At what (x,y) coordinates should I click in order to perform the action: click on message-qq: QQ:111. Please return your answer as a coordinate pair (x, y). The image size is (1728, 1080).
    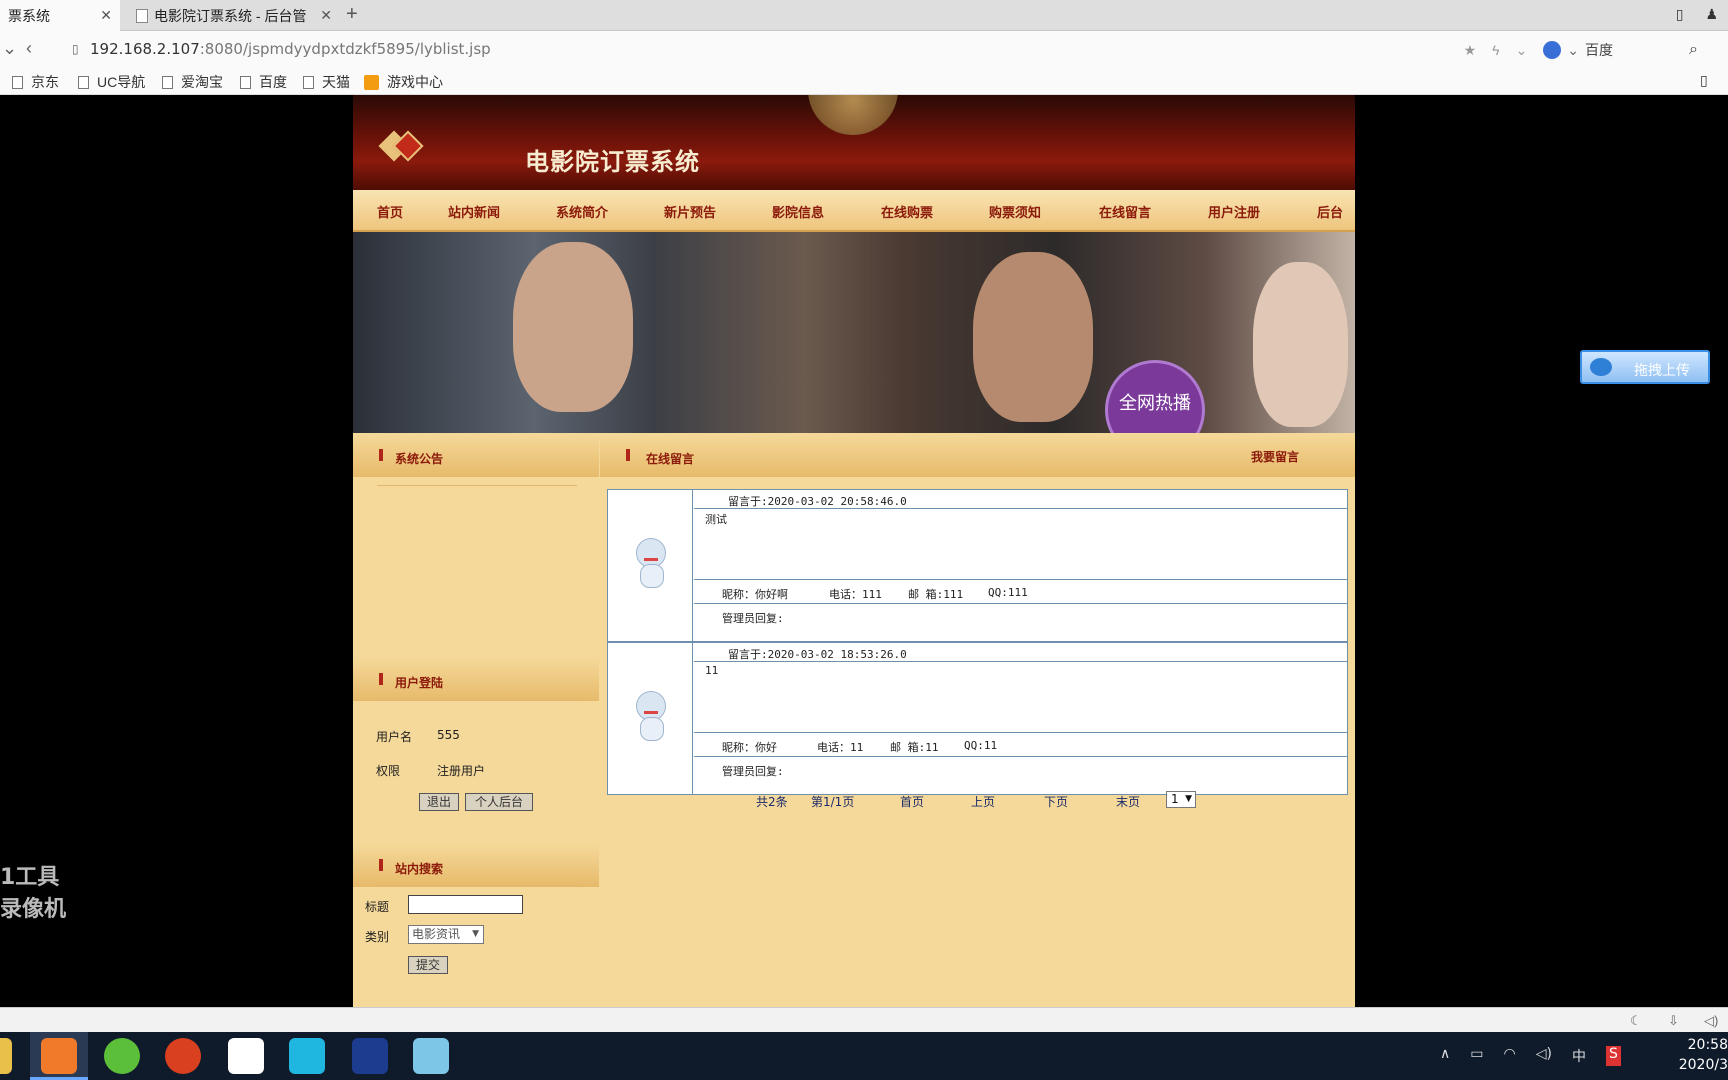
    Looking at the image, I should click on (1008, 592).